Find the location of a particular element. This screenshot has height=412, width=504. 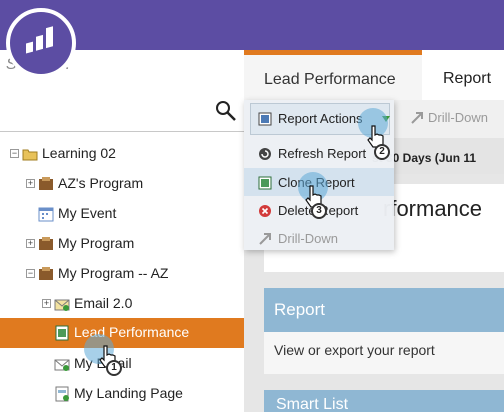

tree-item-email-2-0: + Email 2.0 is located at coordinates (122, 304).